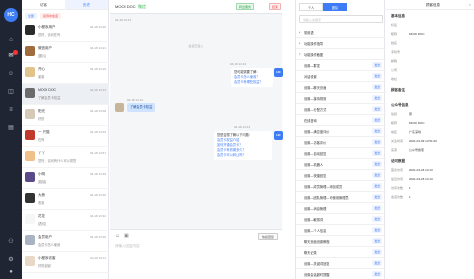 The width and height of the screenshot is (474, 279). What do you see at coordinates (341, 19) in the screenshot?
I see `quick-reply-search: 请输入关键字` at bounding box center [341, 19].